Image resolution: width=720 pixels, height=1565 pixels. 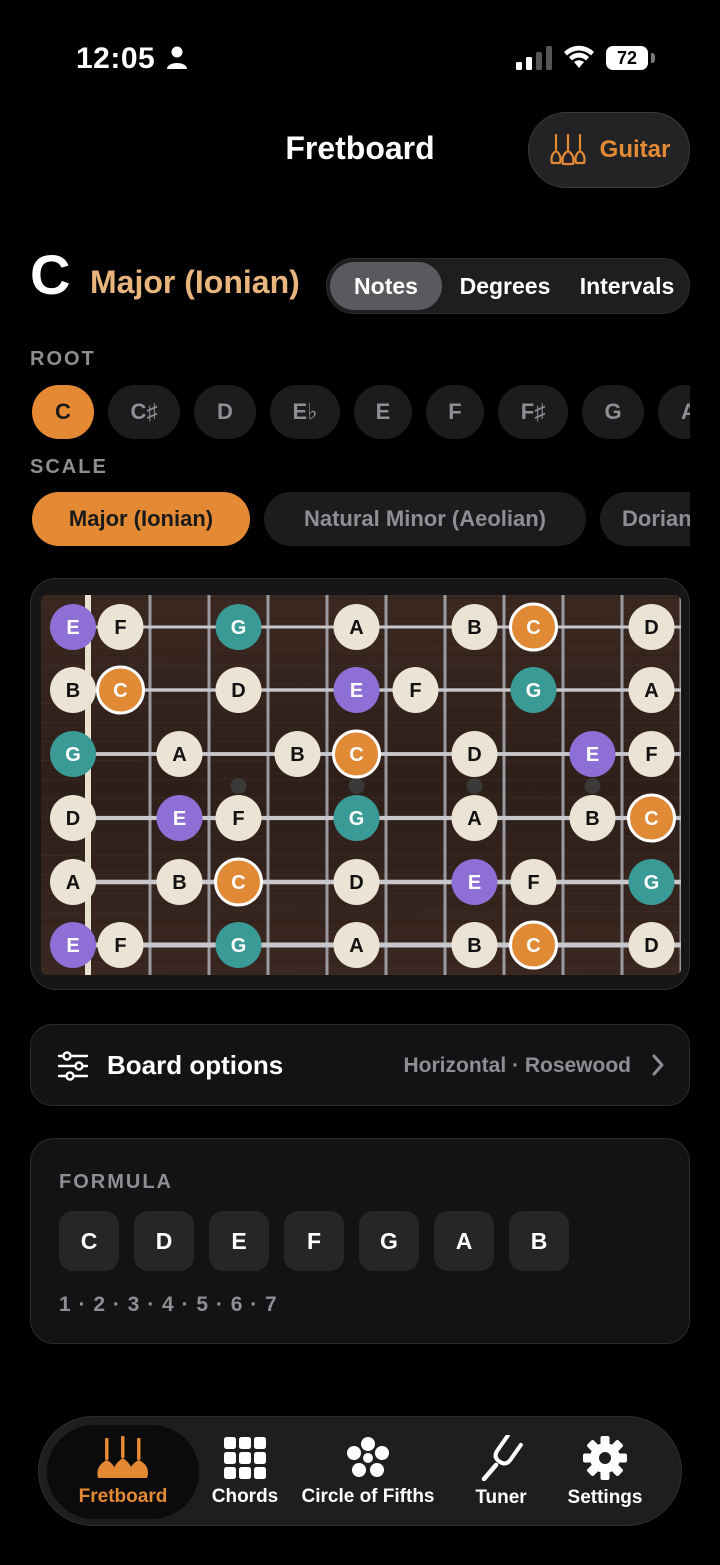 What do you see at coordinates (305, 412) in the screenshot?
I see `root-chip-e-flat: E♭` at bounding box center [305, 412].